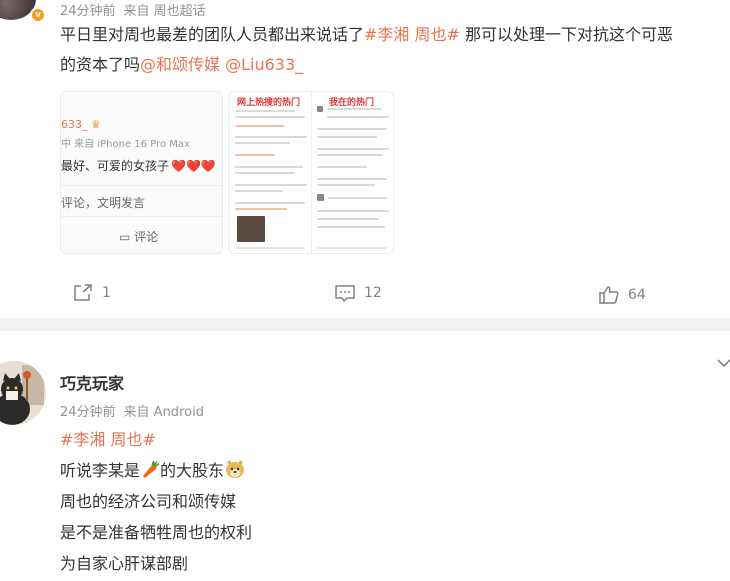 This screenshot has height=581, width=730. Describe the element at coordinates (723, 363) in the screenshot. I see `chevron-down-icon` at that location.